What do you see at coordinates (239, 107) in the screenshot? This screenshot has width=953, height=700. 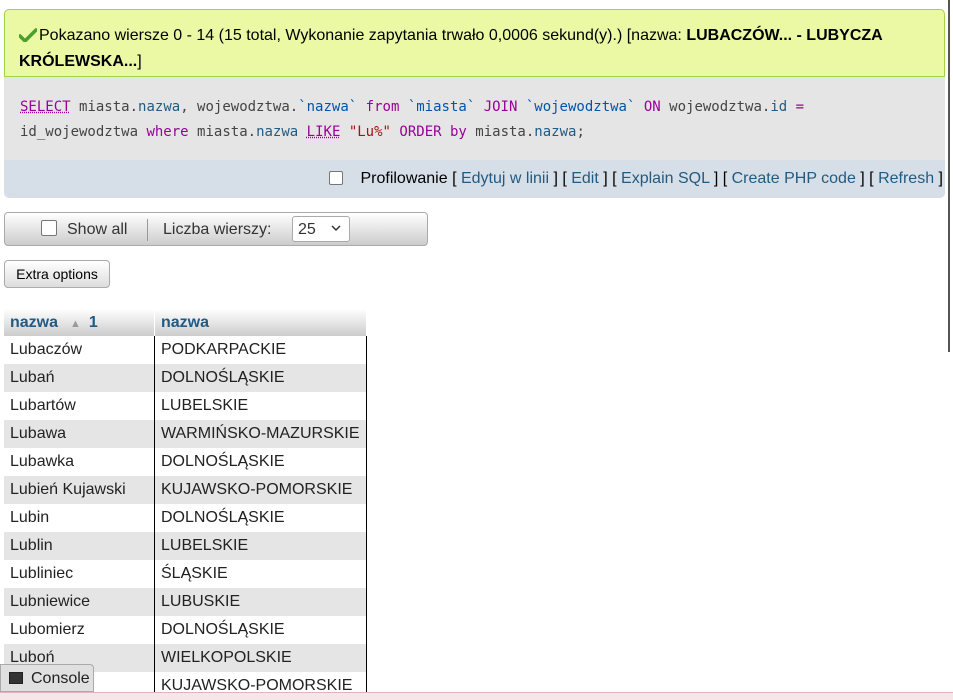 I see `sql-token: , wojewodztwa.` at bounding box center [239, 107].